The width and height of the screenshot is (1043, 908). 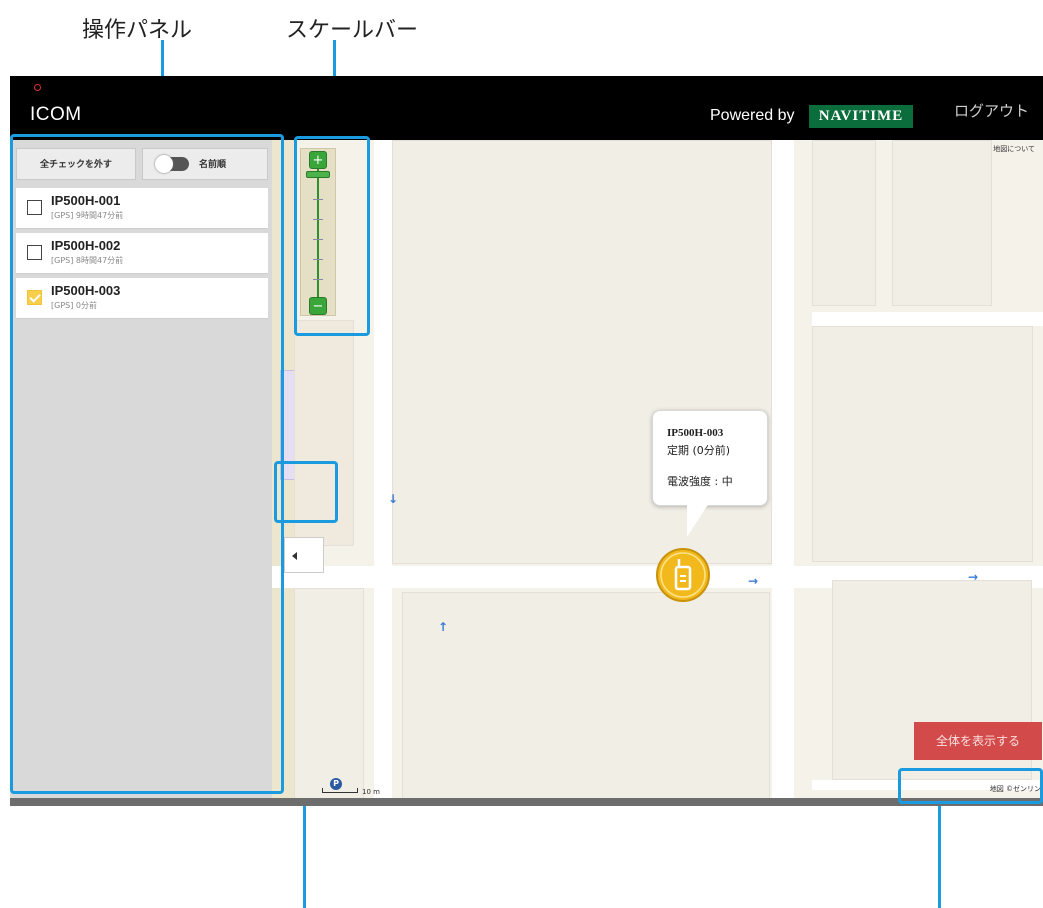 I want to click on logout-link: ログアウト, so click(x=991, y=110).